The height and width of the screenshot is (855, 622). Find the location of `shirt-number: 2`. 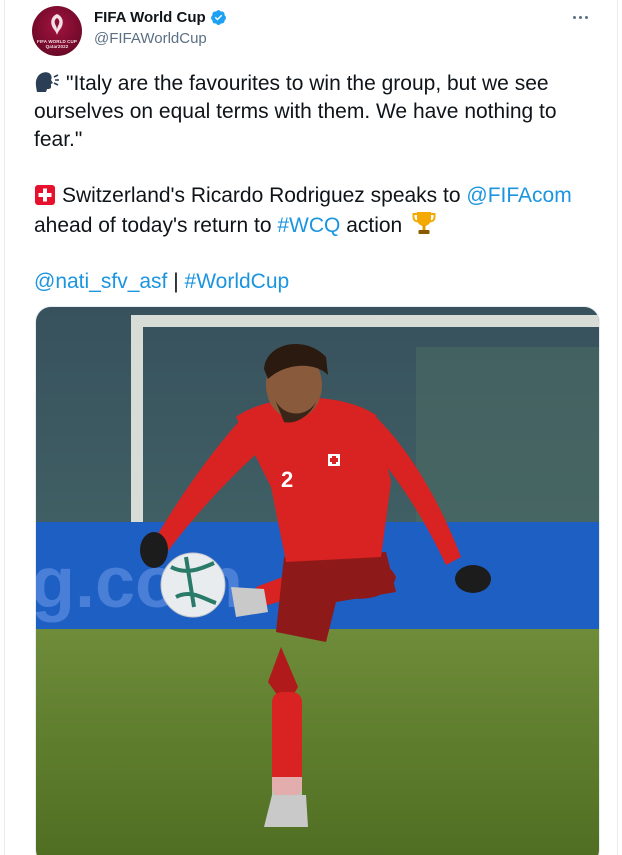

shirt-number: 2 is located at coordinates (287, 479).